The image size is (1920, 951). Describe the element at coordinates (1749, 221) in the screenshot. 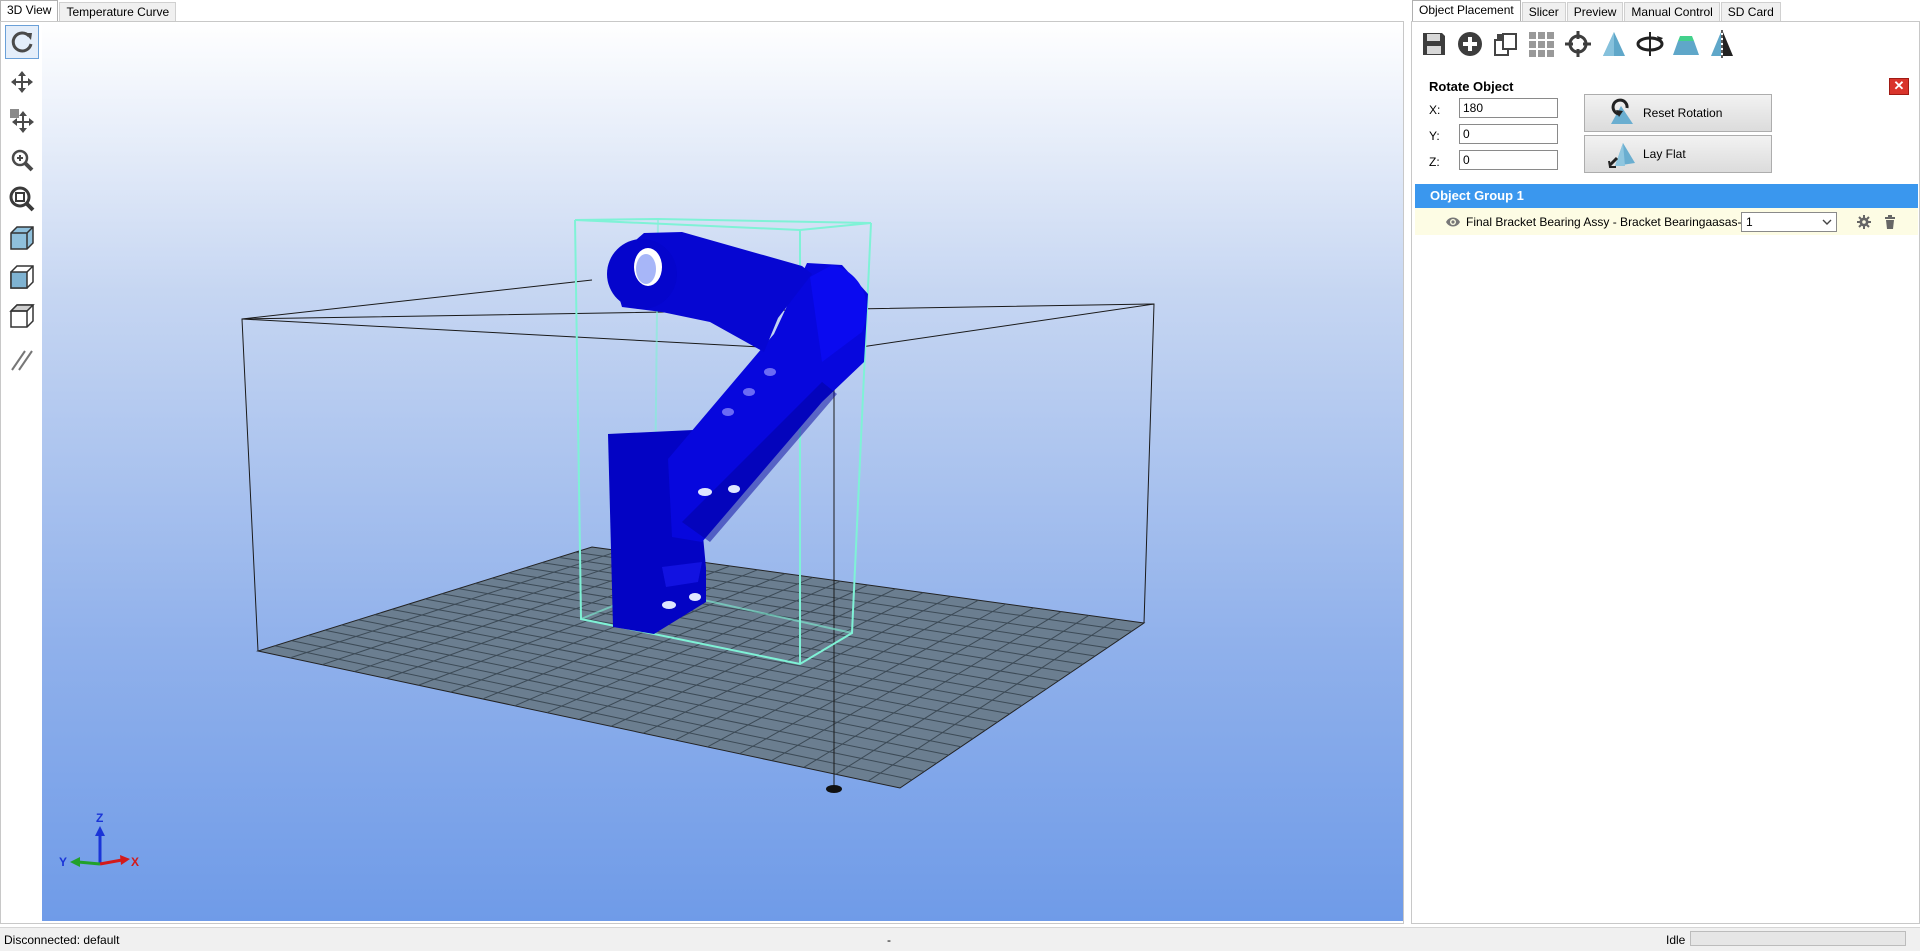

I see `quantity-value: 1` at that location.